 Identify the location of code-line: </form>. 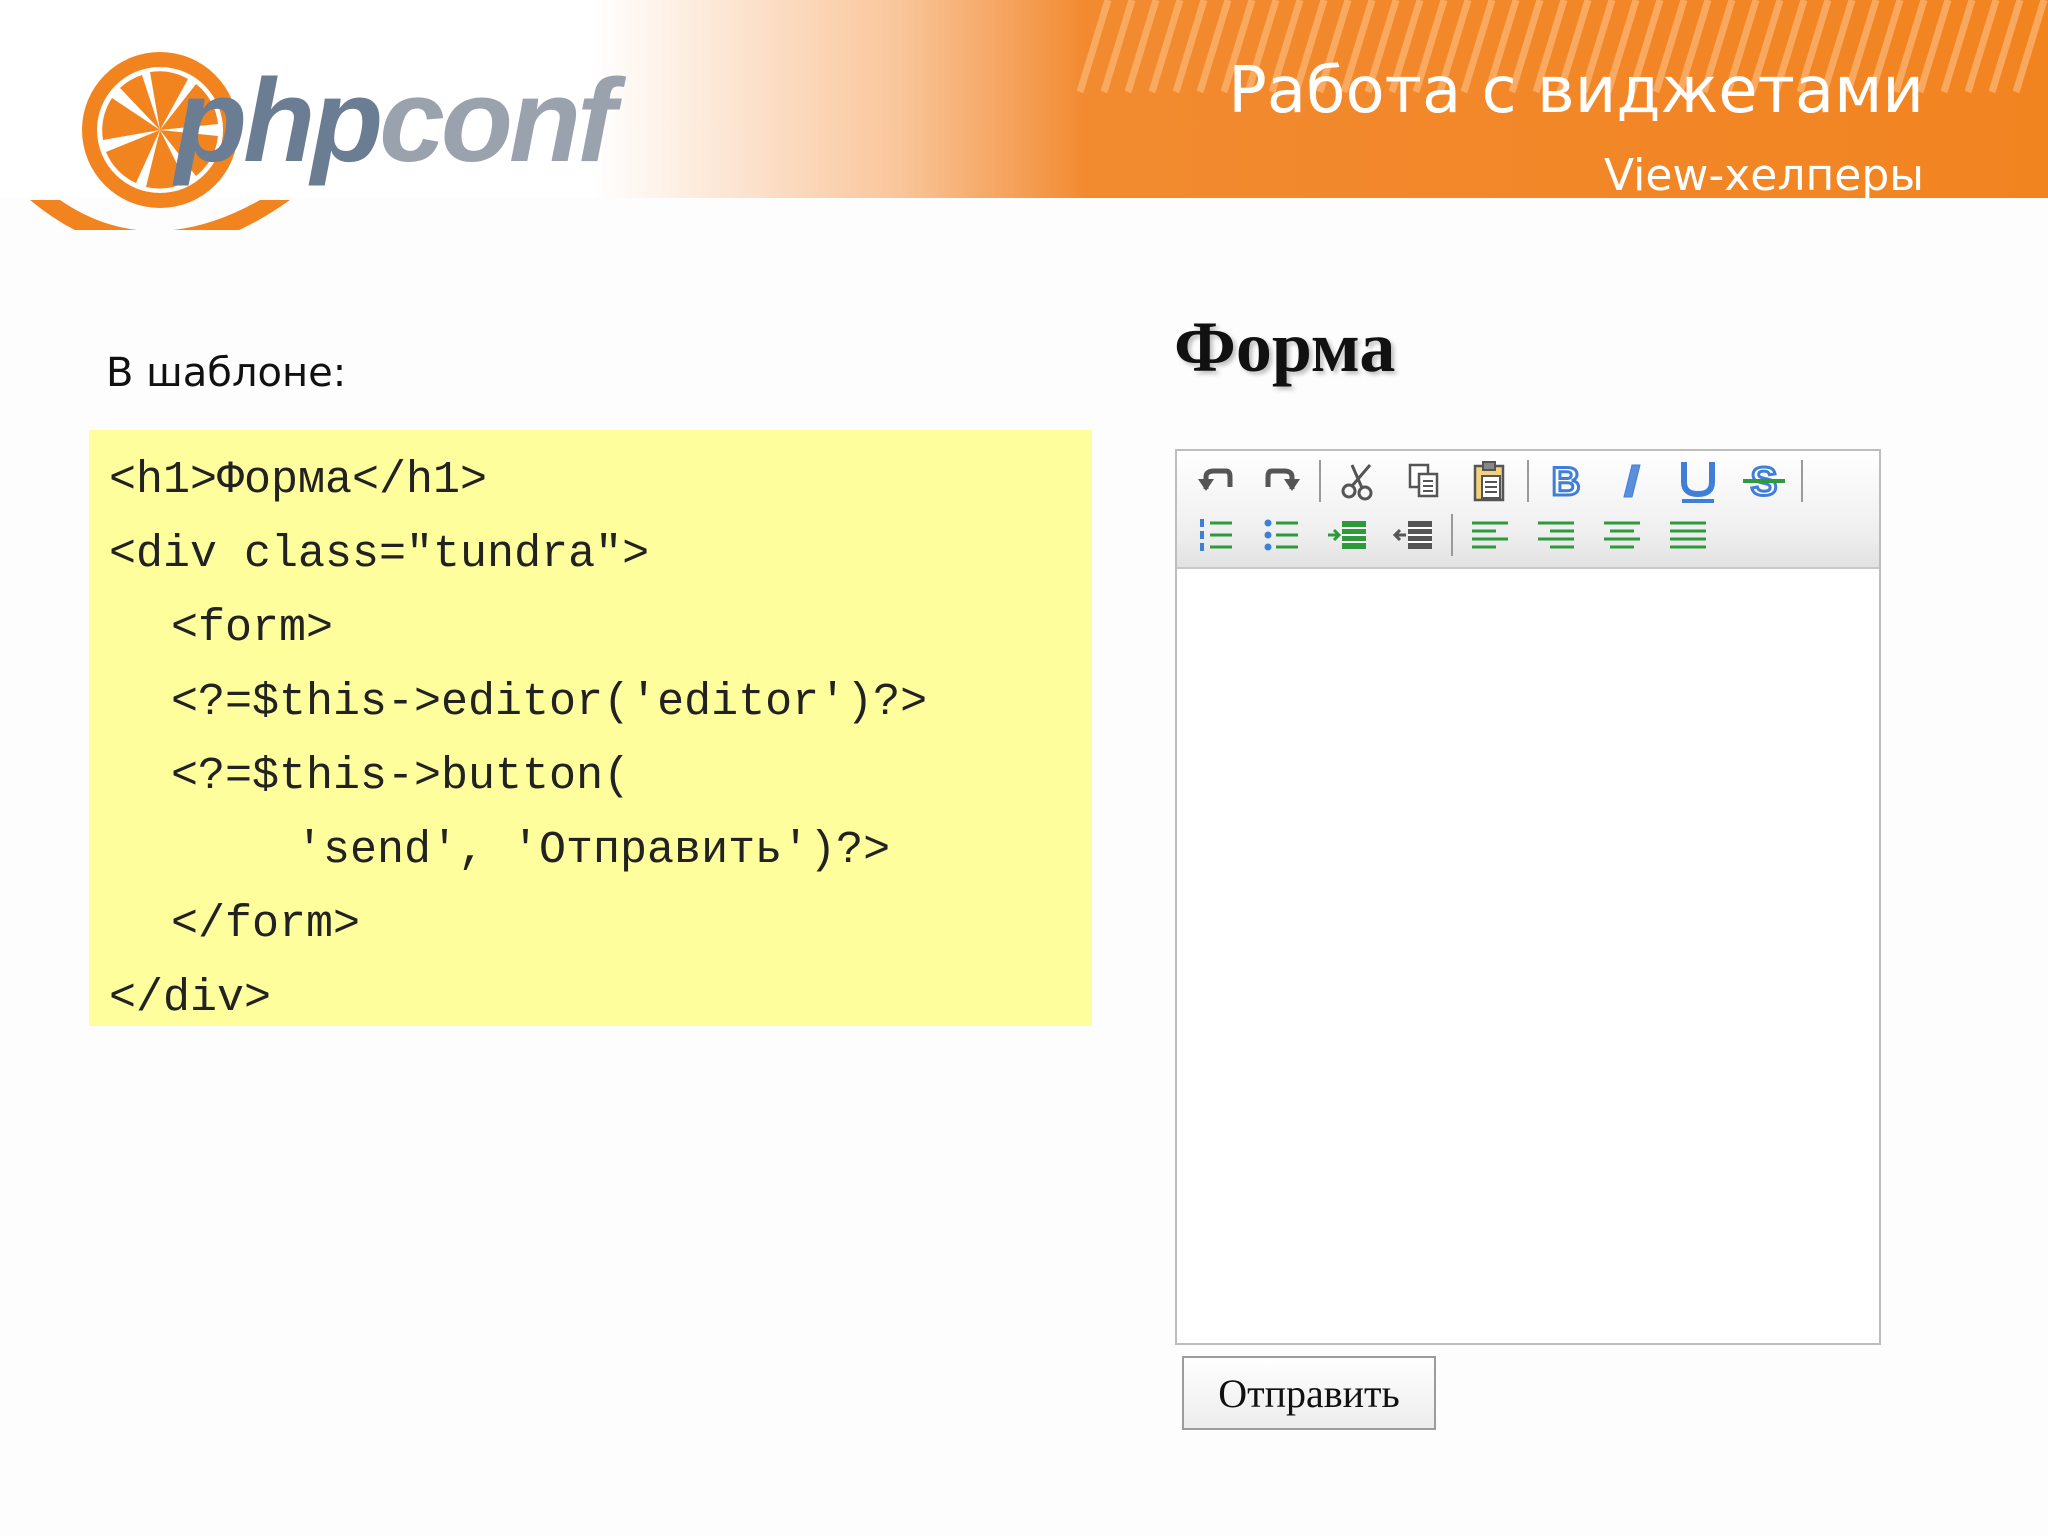
(266, 924).